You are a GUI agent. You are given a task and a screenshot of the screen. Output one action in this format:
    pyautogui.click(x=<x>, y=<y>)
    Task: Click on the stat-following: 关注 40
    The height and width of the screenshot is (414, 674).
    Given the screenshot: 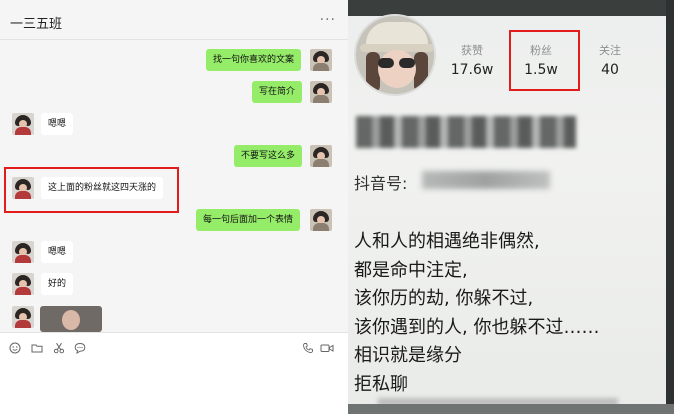 What is the action you would take?
    pyautogui.click(x=610, y=62)
    